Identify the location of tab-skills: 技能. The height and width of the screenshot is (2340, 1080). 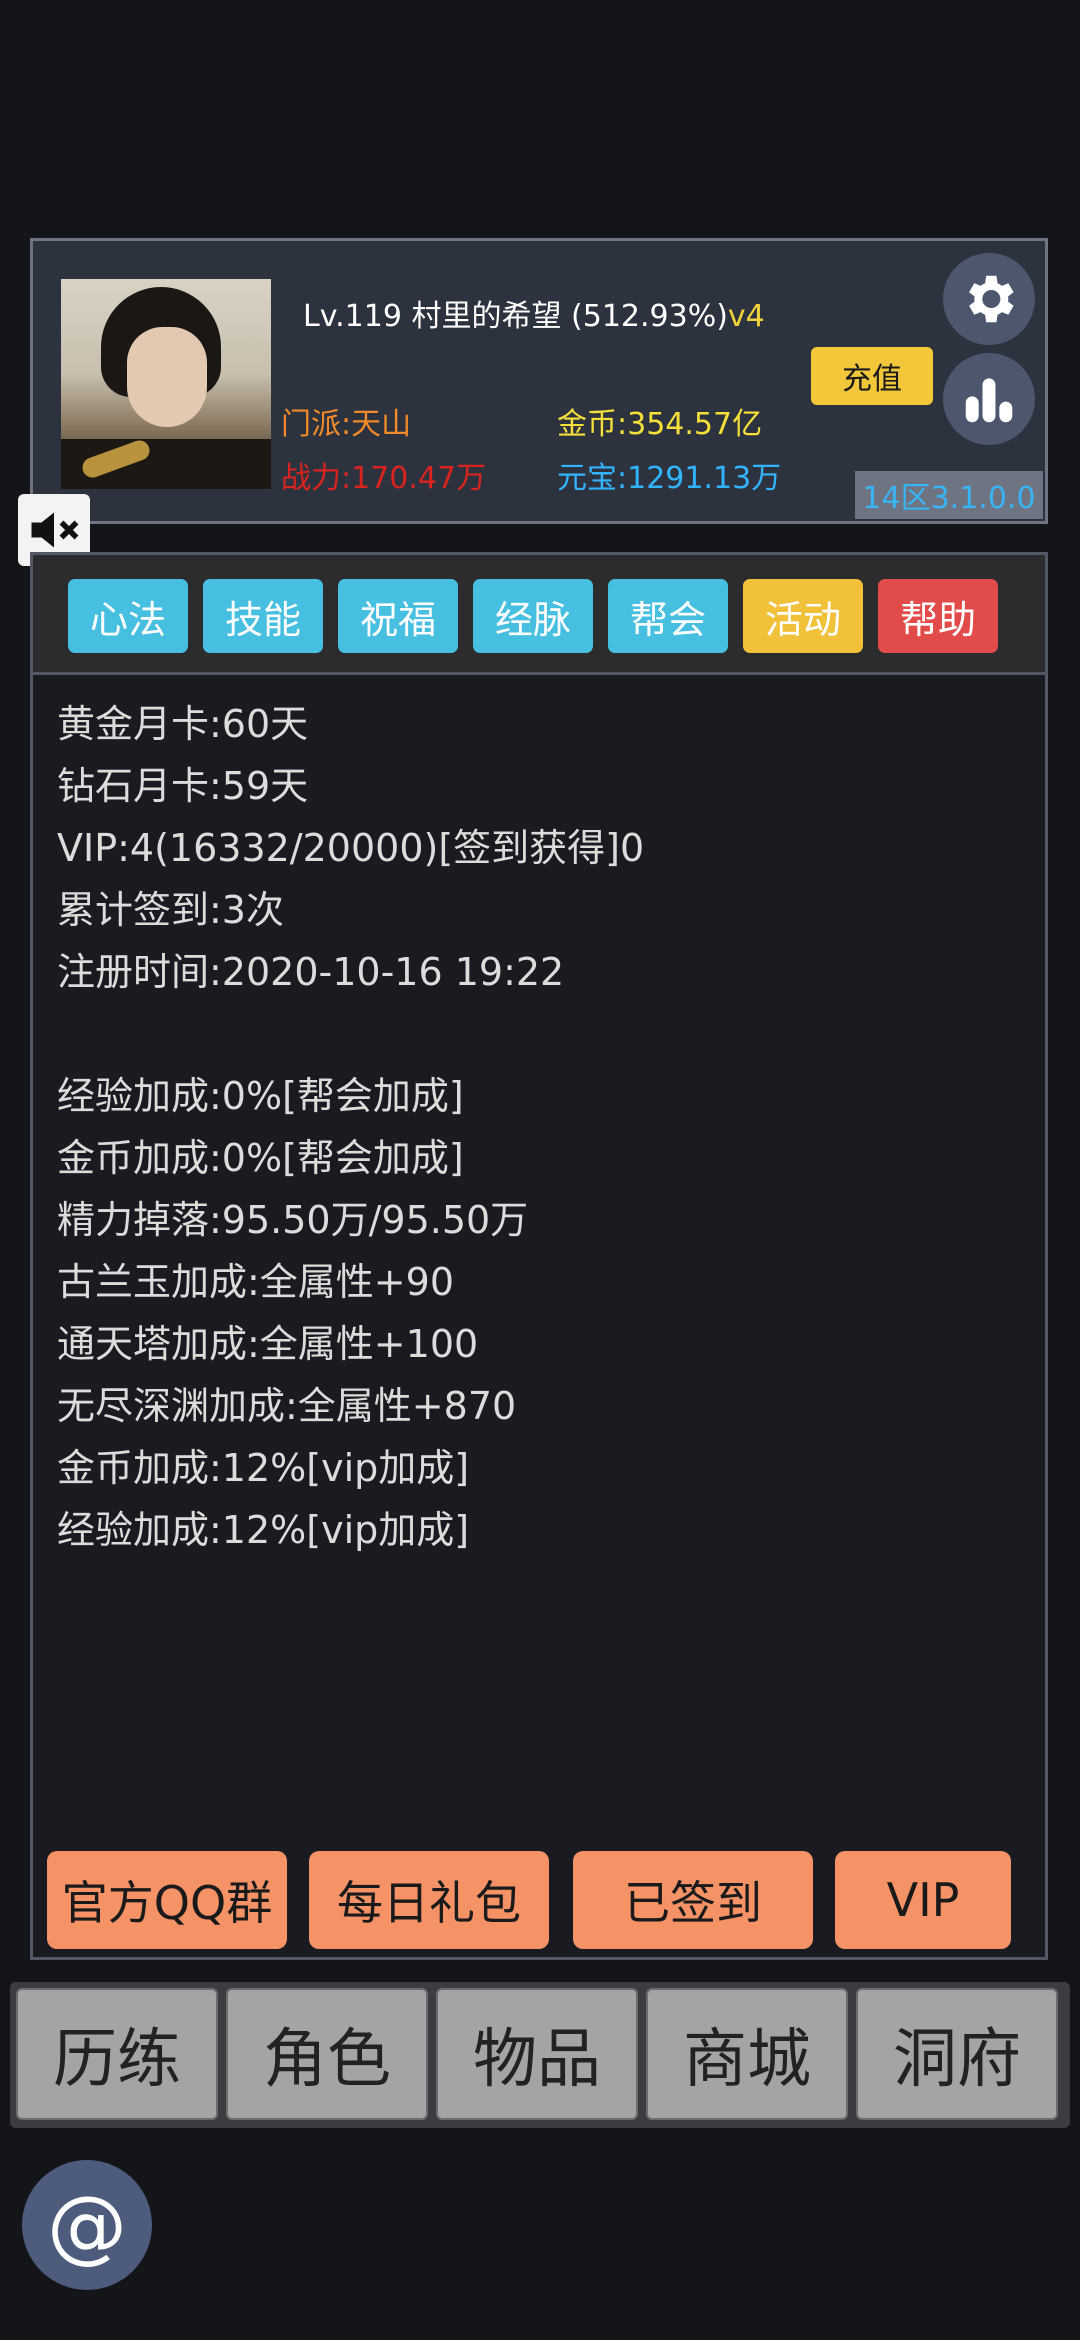
(263, 616).